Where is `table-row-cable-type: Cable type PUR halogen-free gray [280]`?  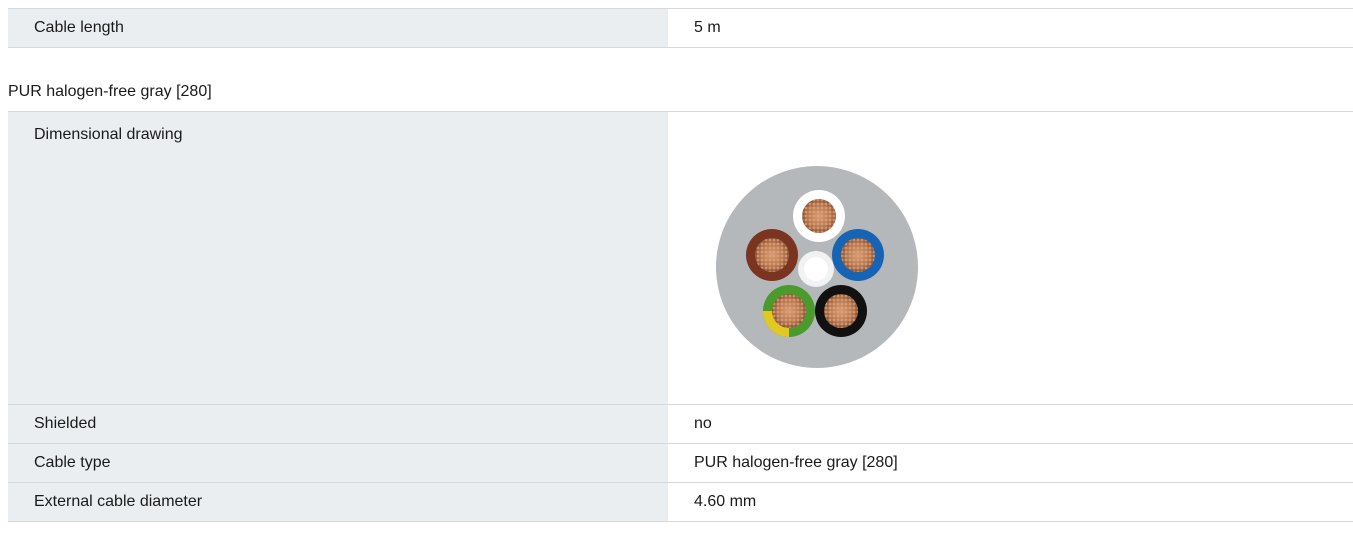 table-row-cable-type: Cable type PUR halogen-free gray [280] is located at coordinates (680, 462).